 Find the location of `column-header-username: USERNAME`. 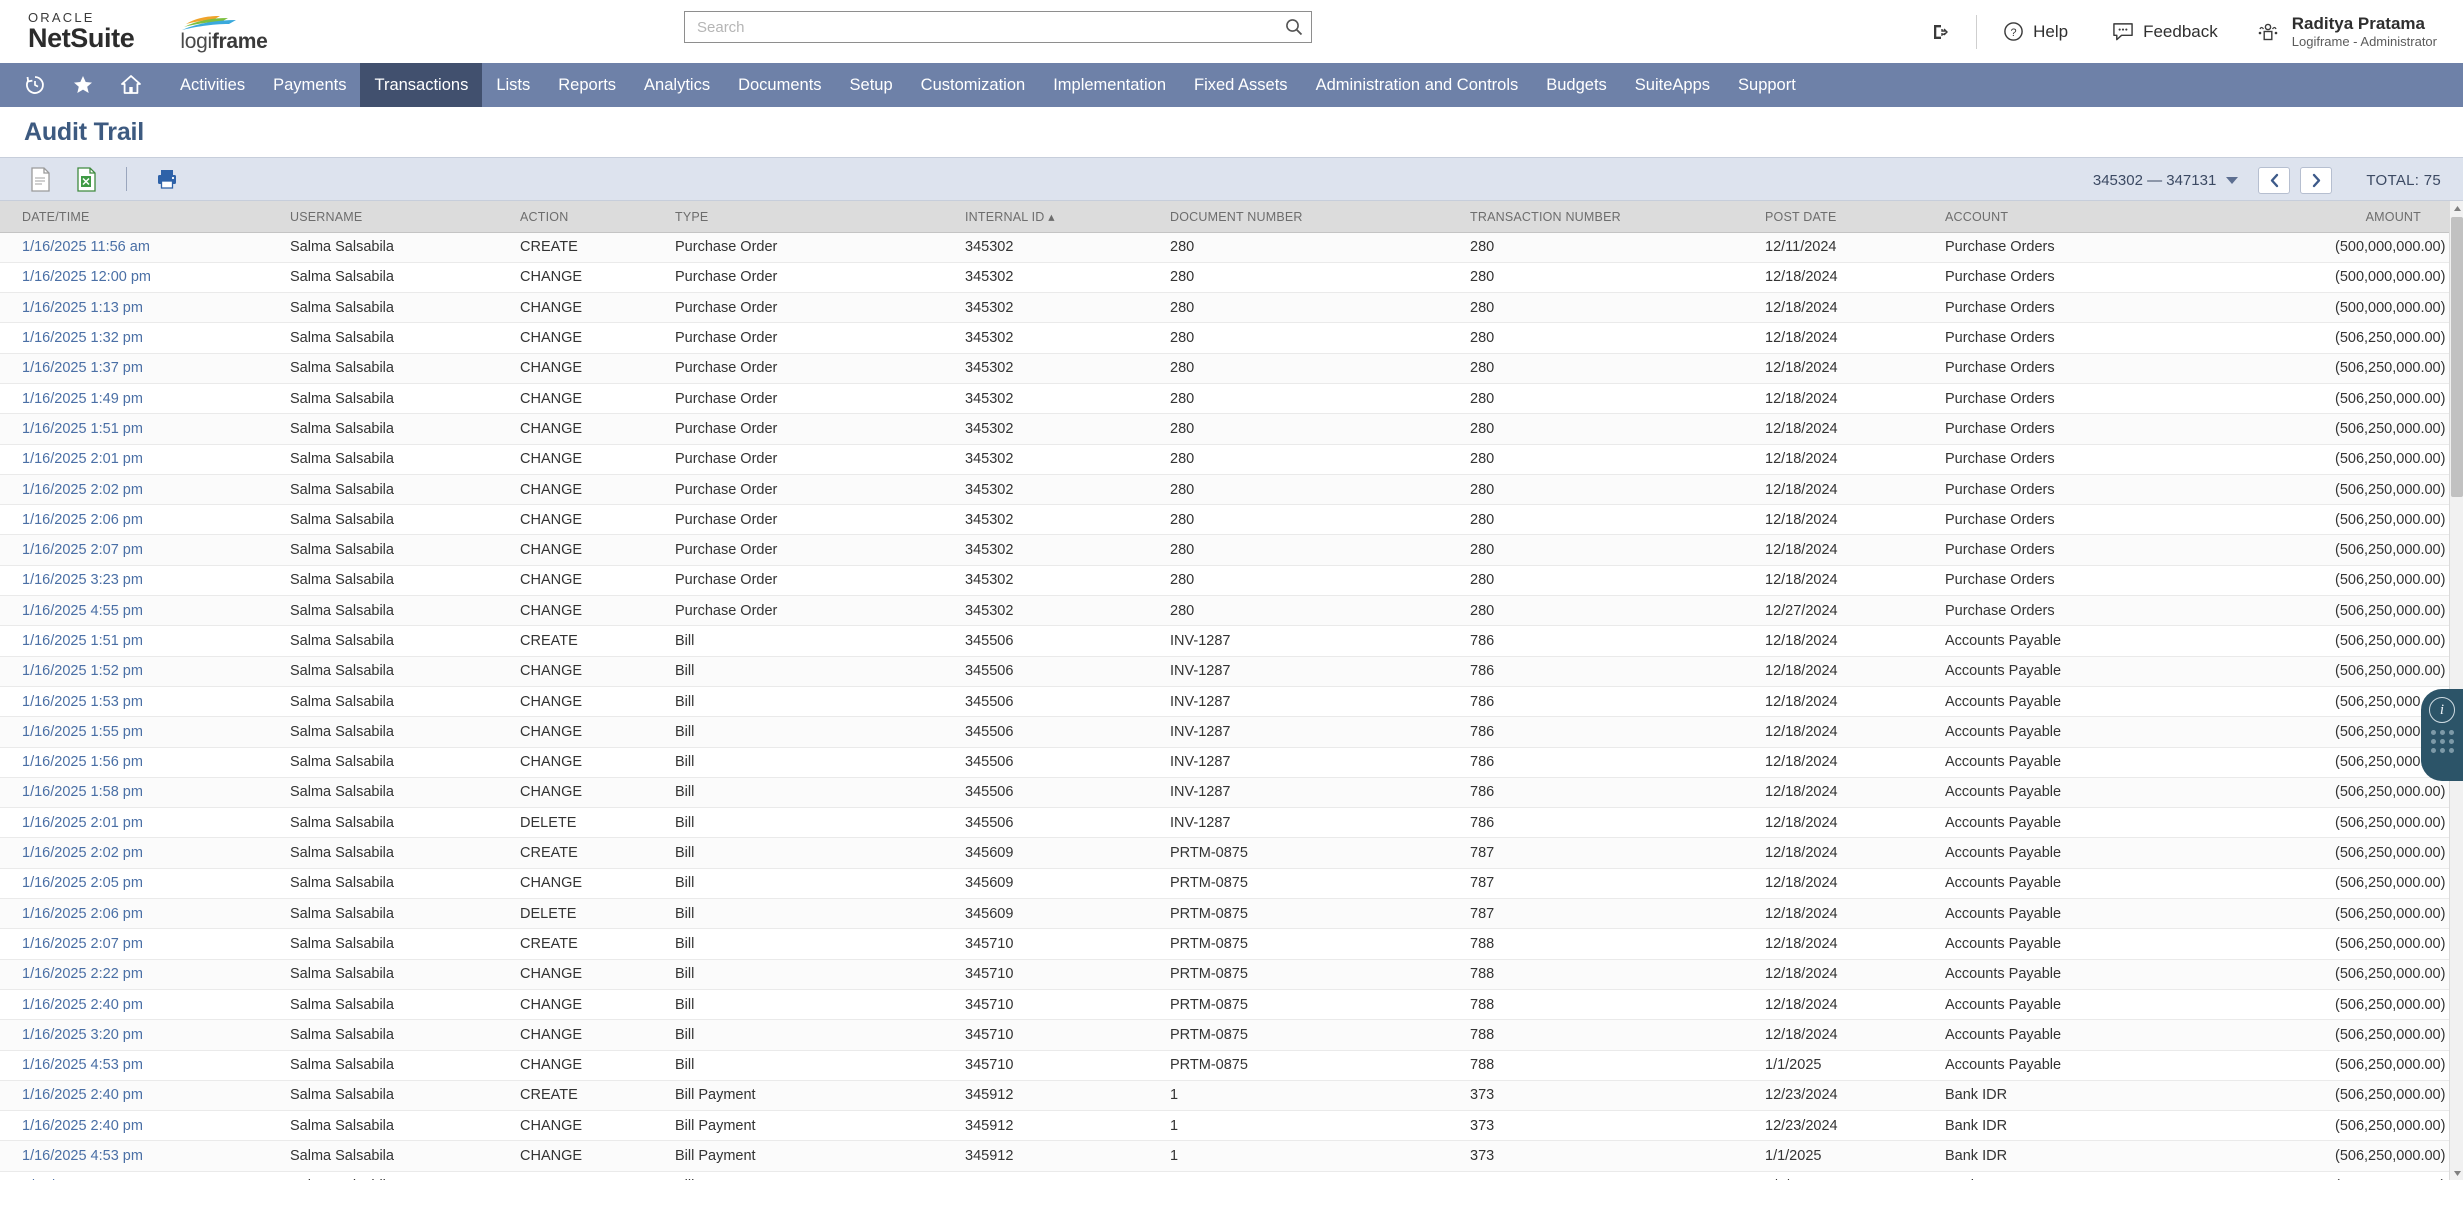

column-header-username: USERNAME is located at coordinates (405, 217).